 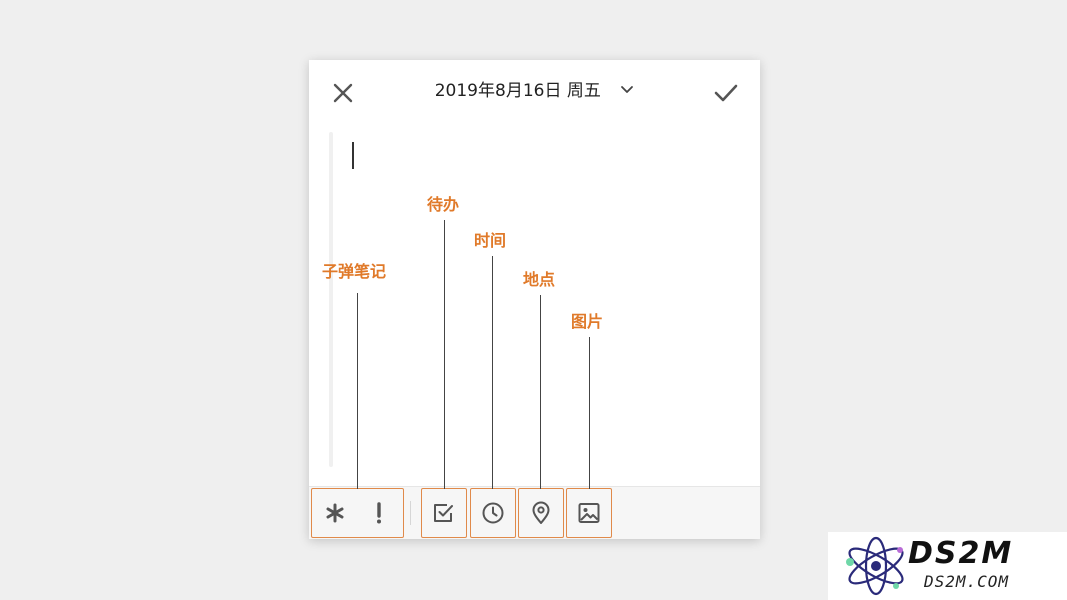 I want to click on annotation-time: 时间, so click(x=490, y=240).